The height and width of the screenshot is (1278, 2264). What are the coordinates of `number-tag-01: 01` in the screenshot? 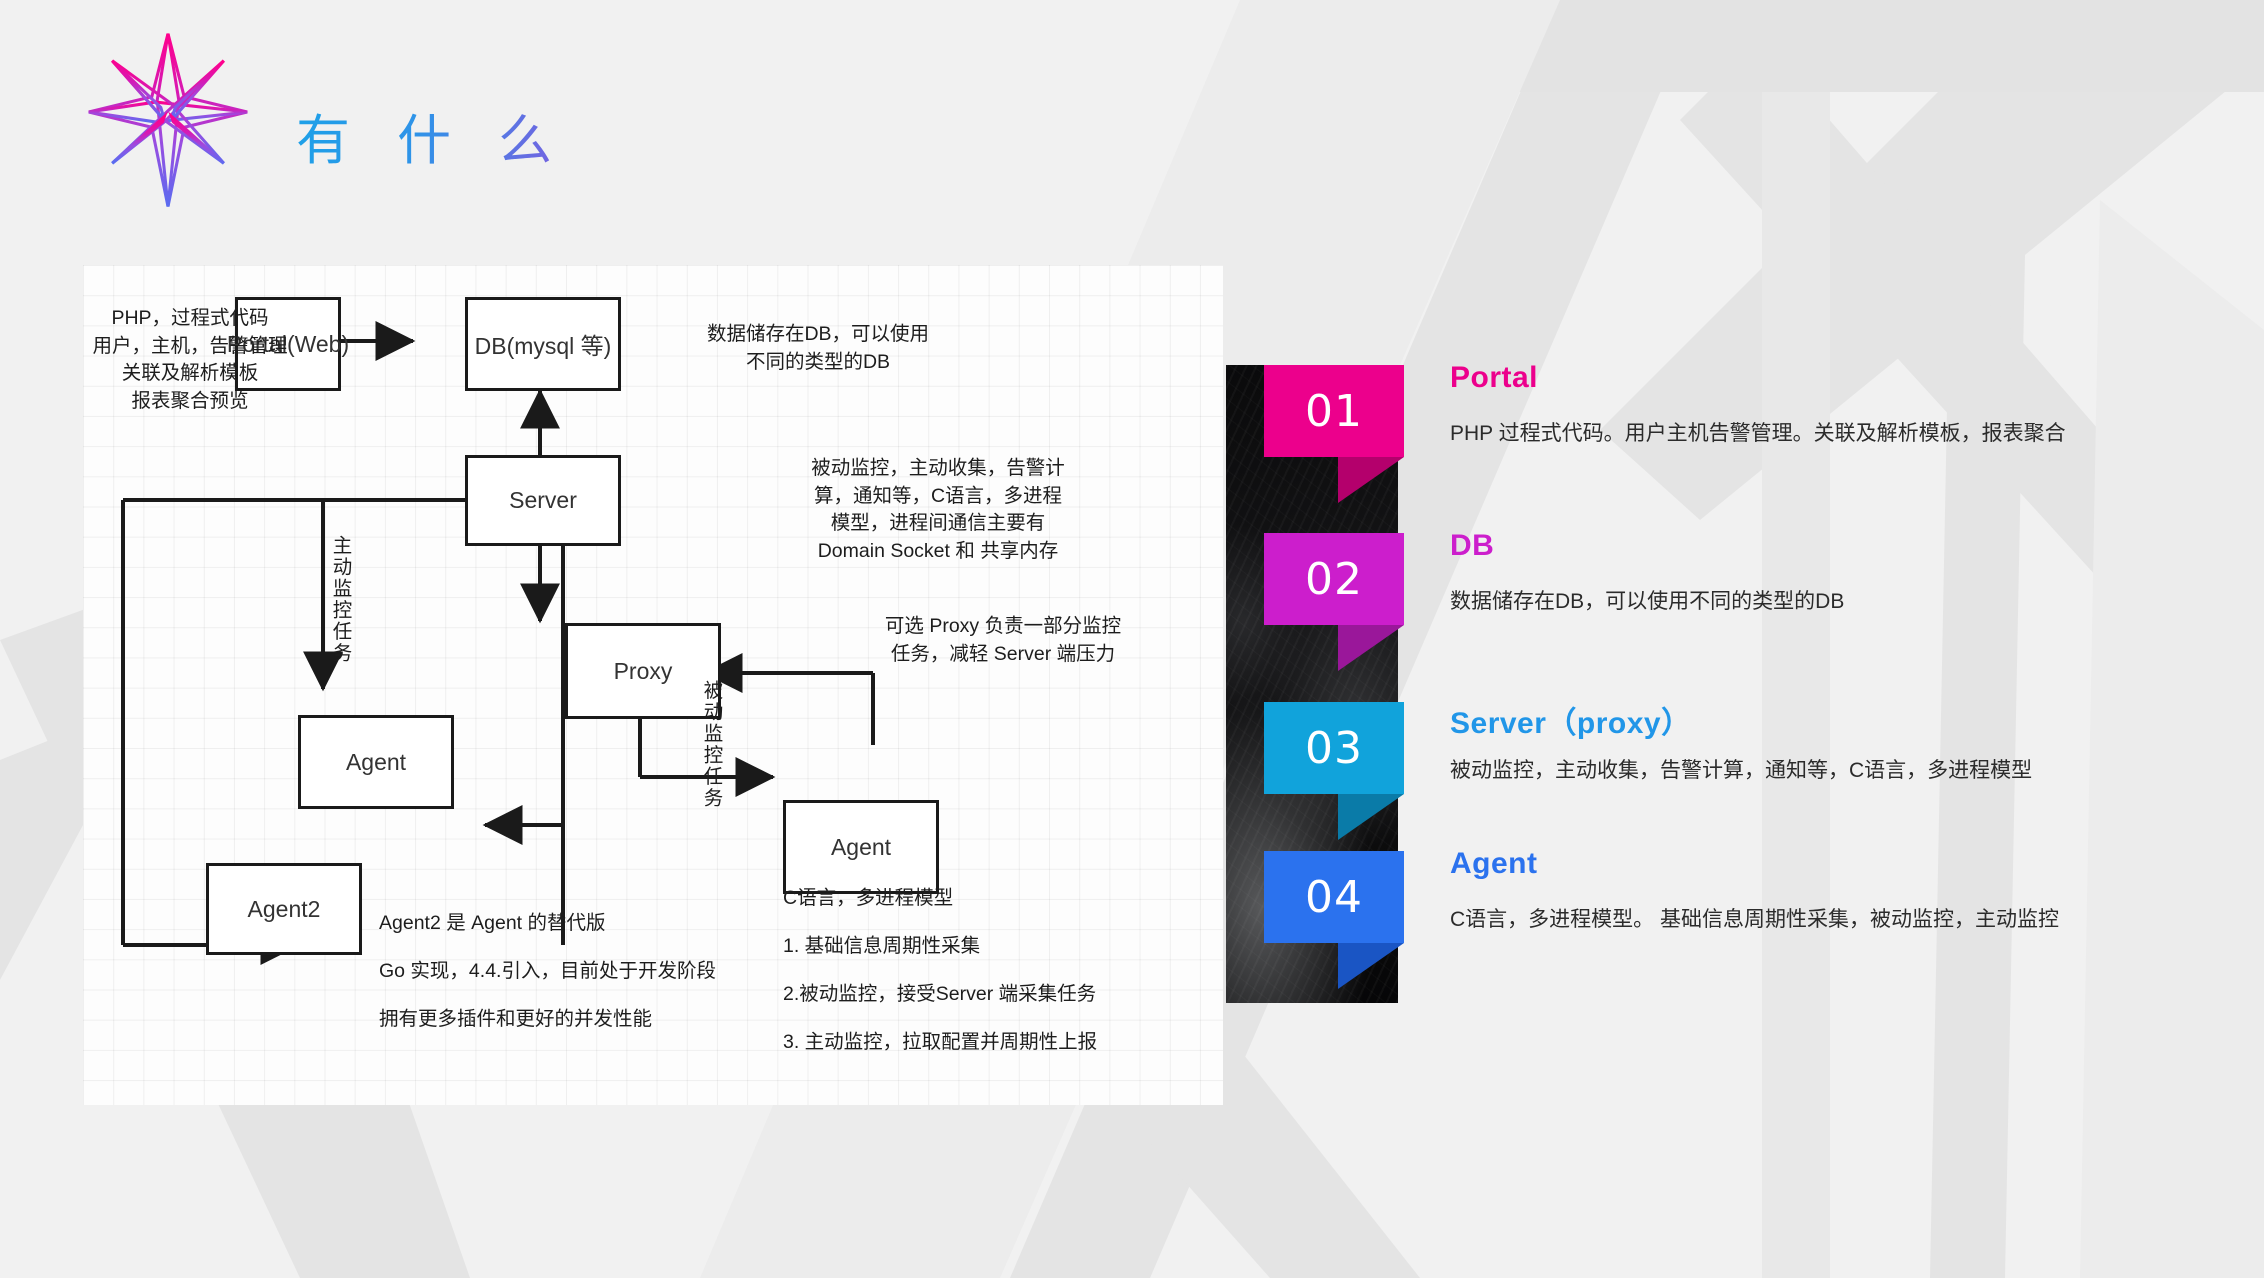 It's located at (1334, 434).